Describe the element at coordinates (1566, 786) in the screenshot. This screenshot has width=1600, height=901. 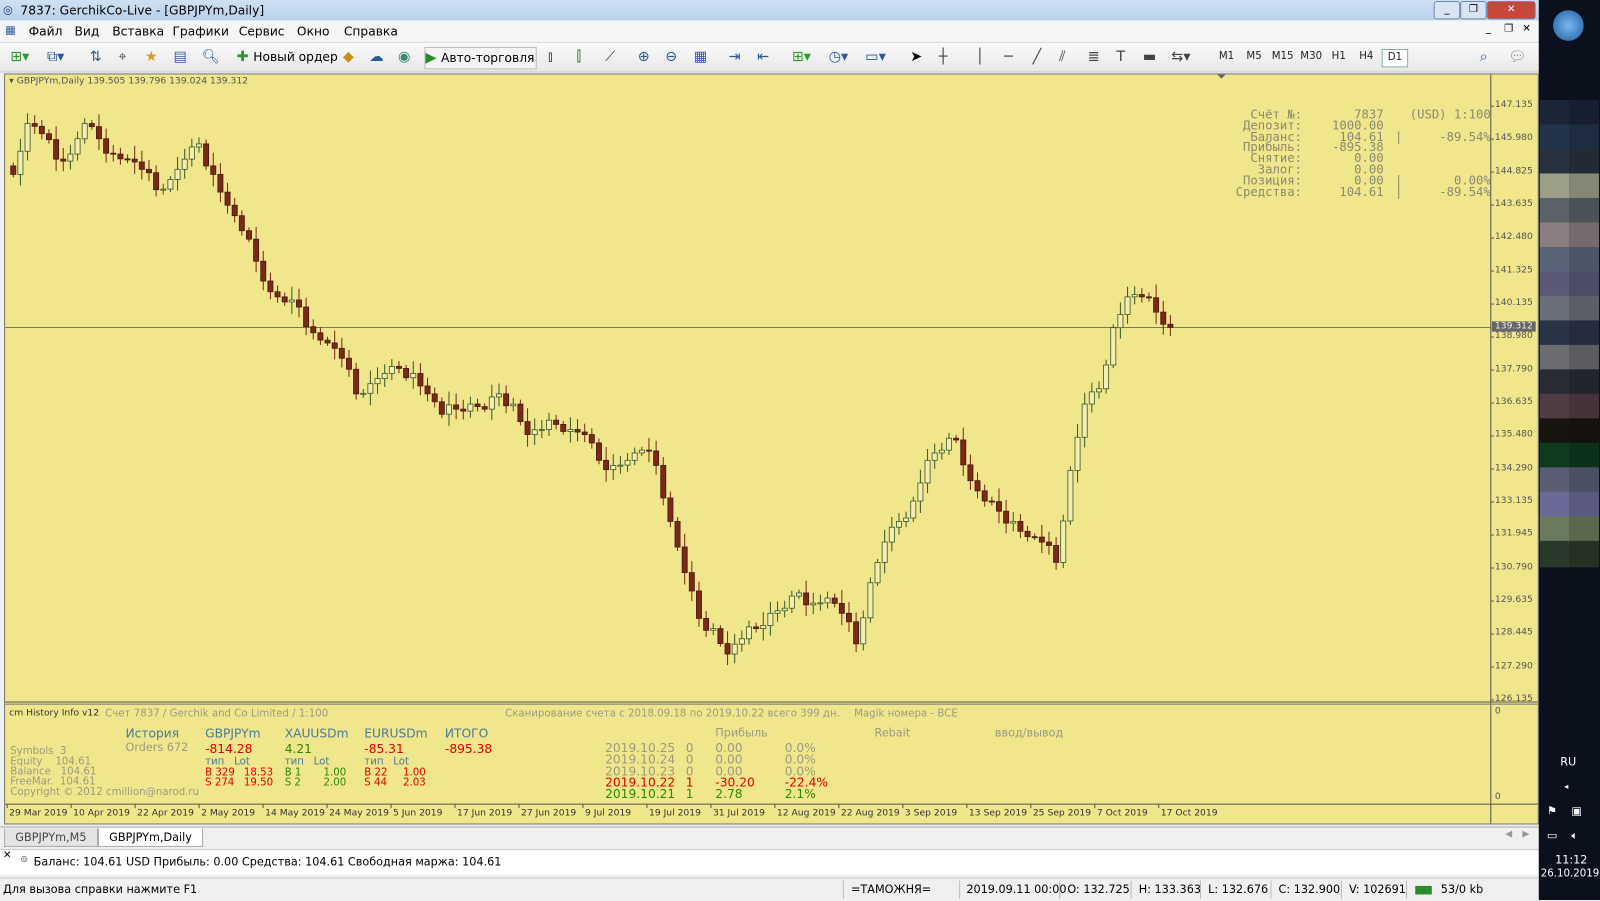
I see `tray-expand-icon: ◂` at that location.